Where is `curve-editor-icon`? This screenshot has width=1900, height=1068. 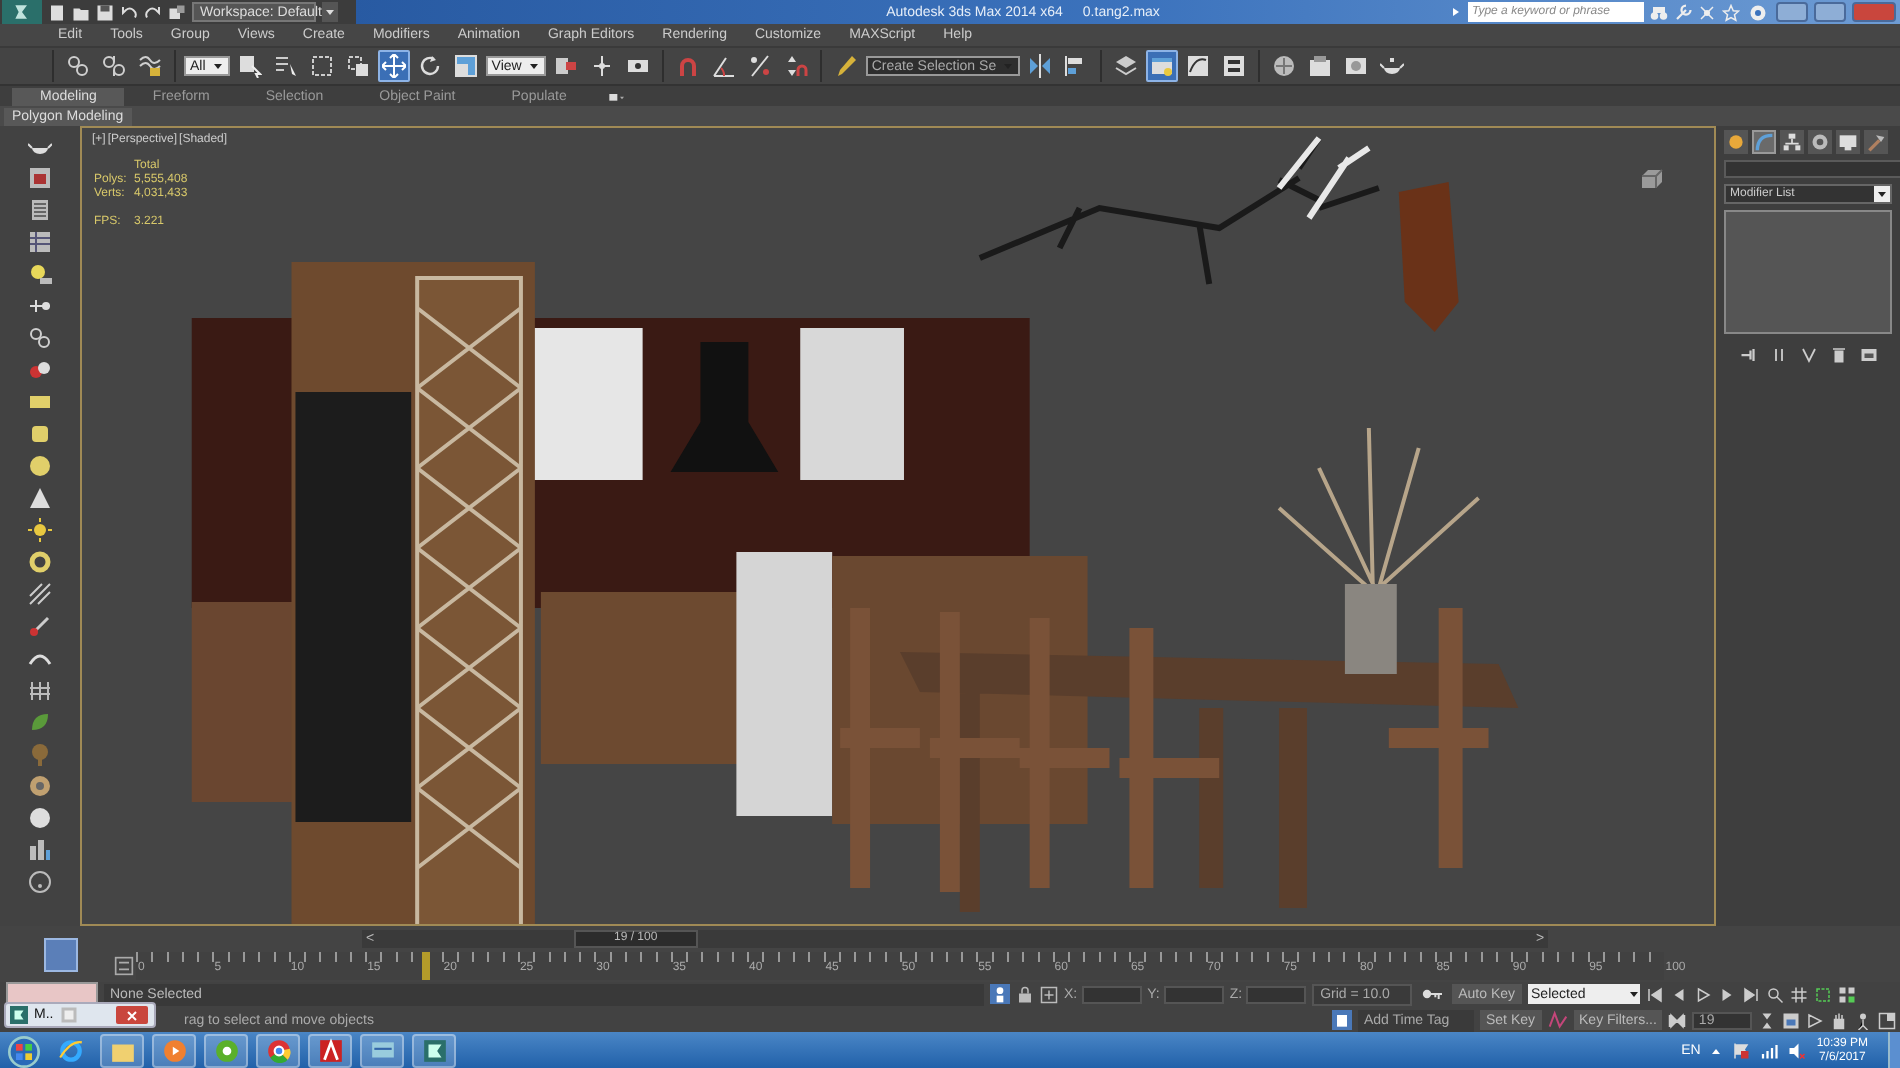
curve-editor-icon is located at coordinates (124, 966).